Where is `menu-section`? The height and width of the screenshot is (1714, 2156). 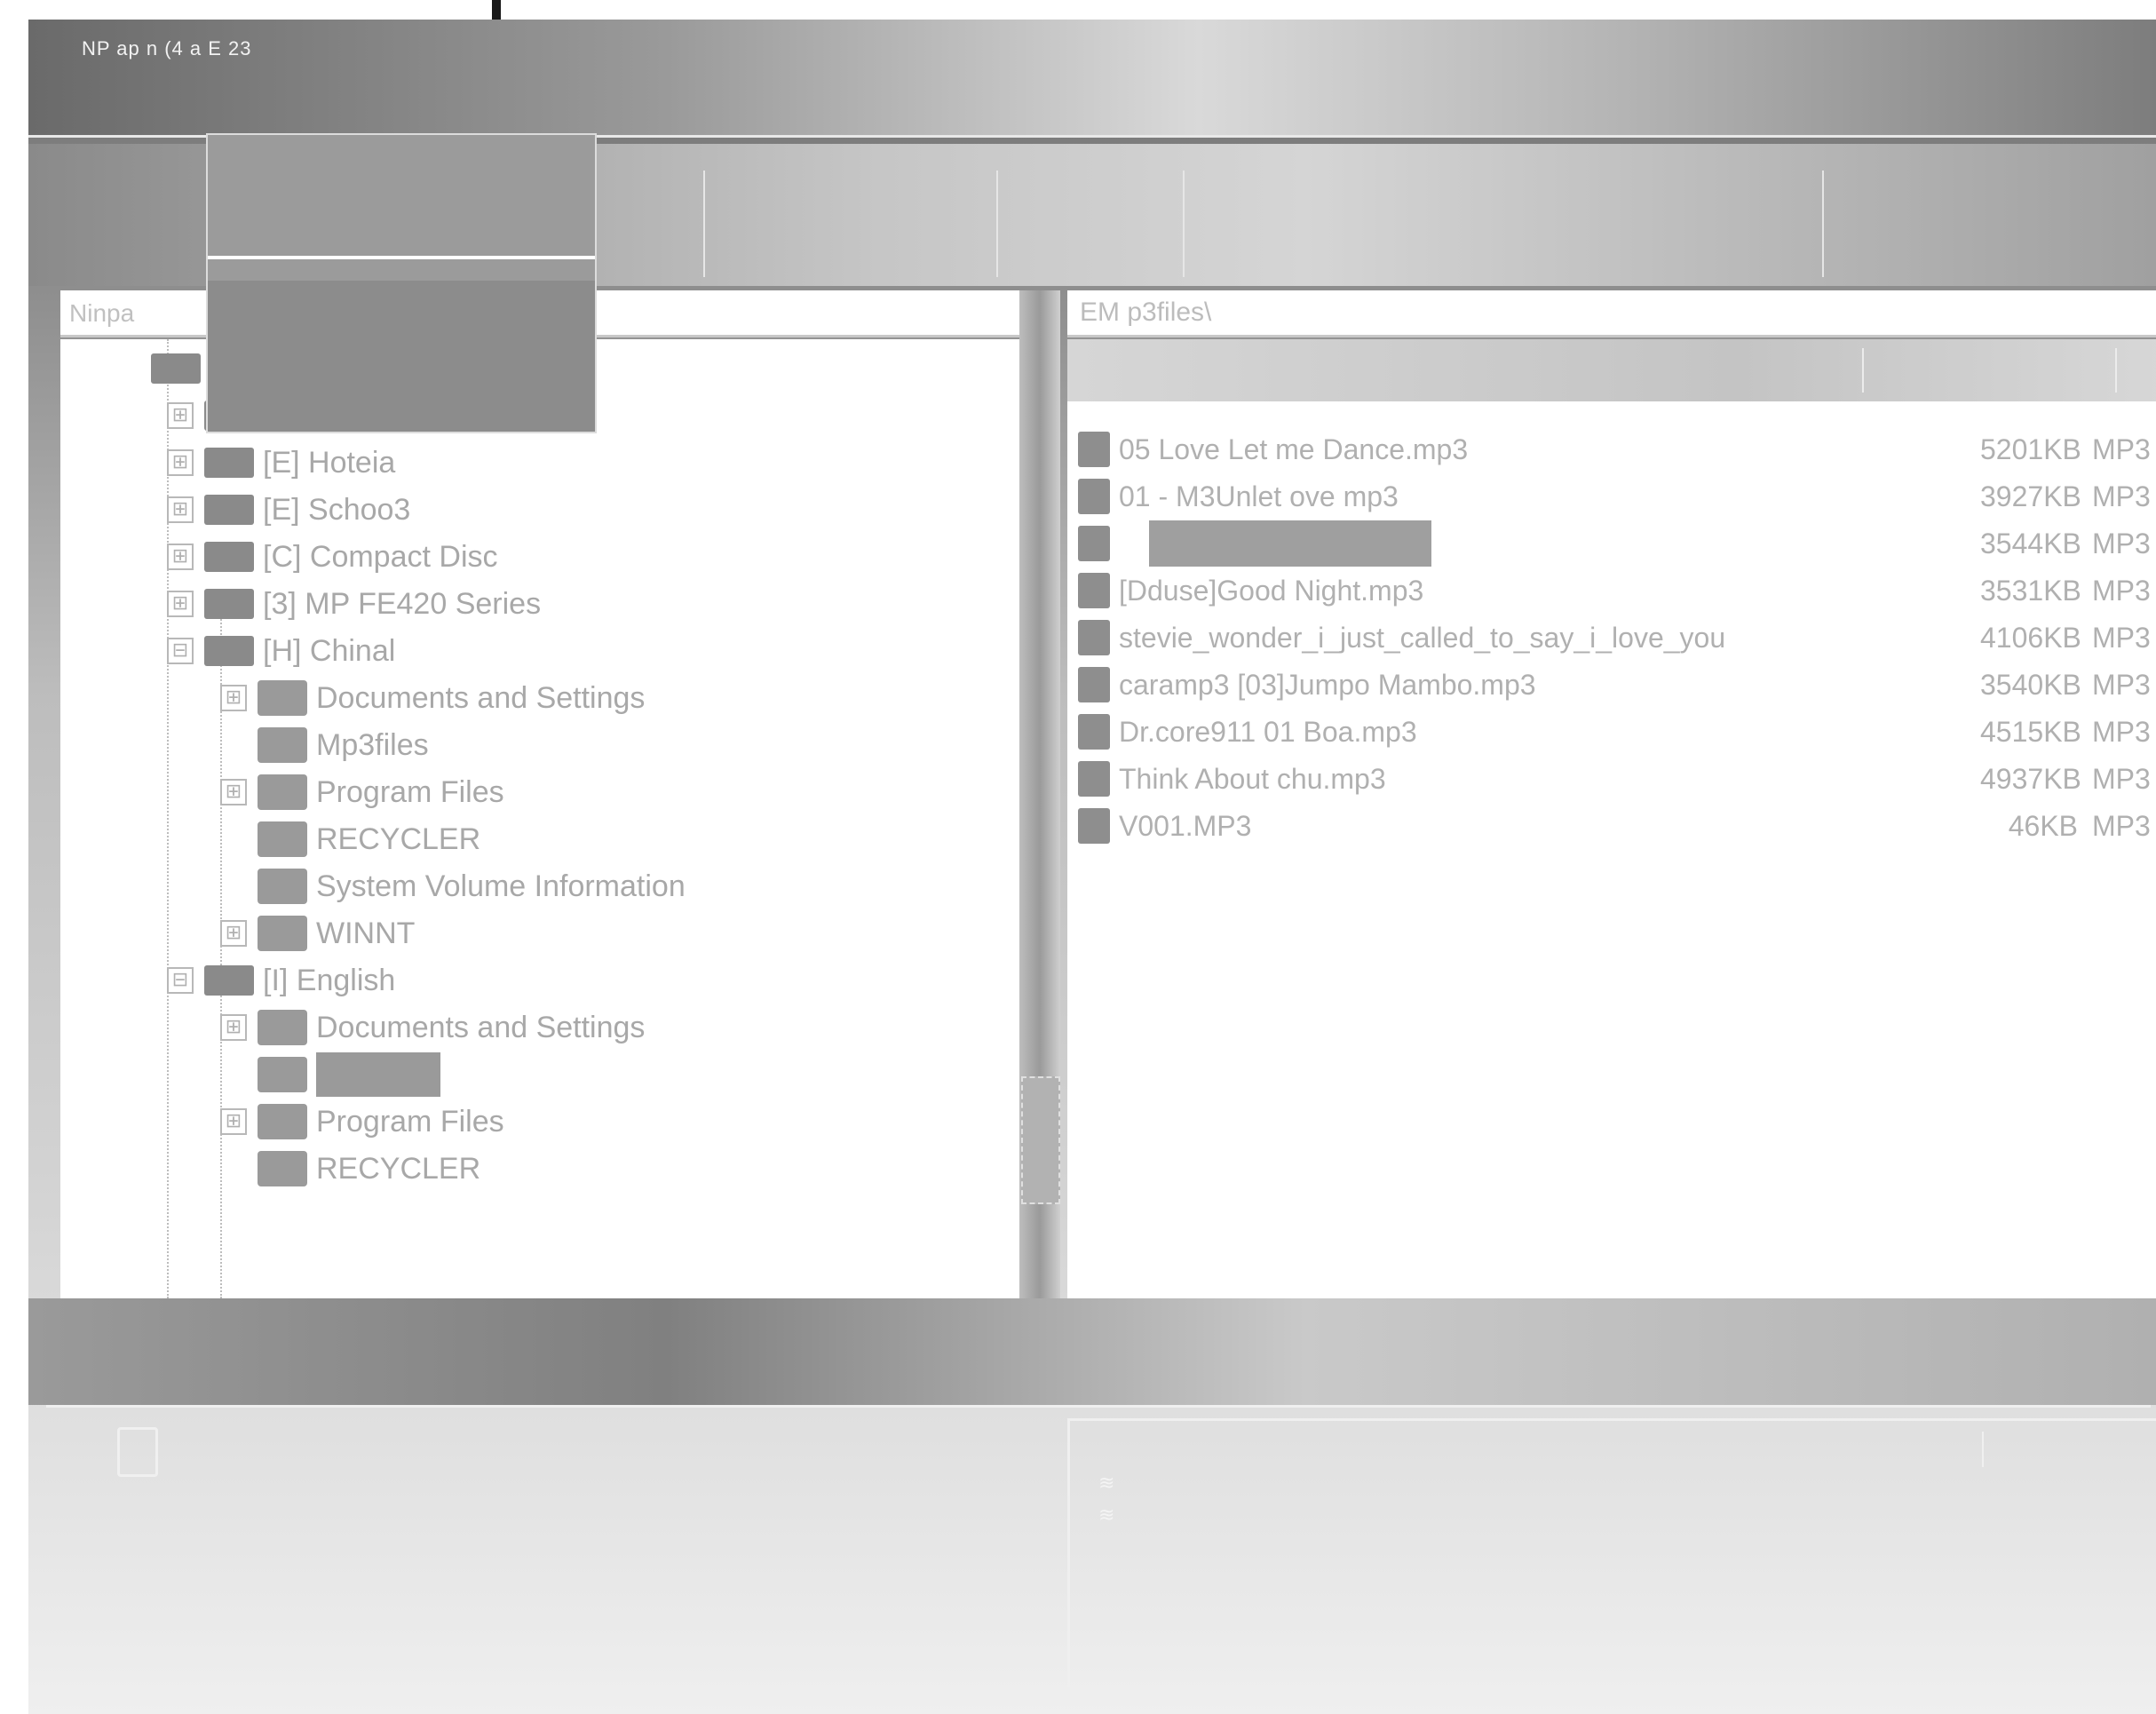 menu-section is located at coordinates (401, 357).